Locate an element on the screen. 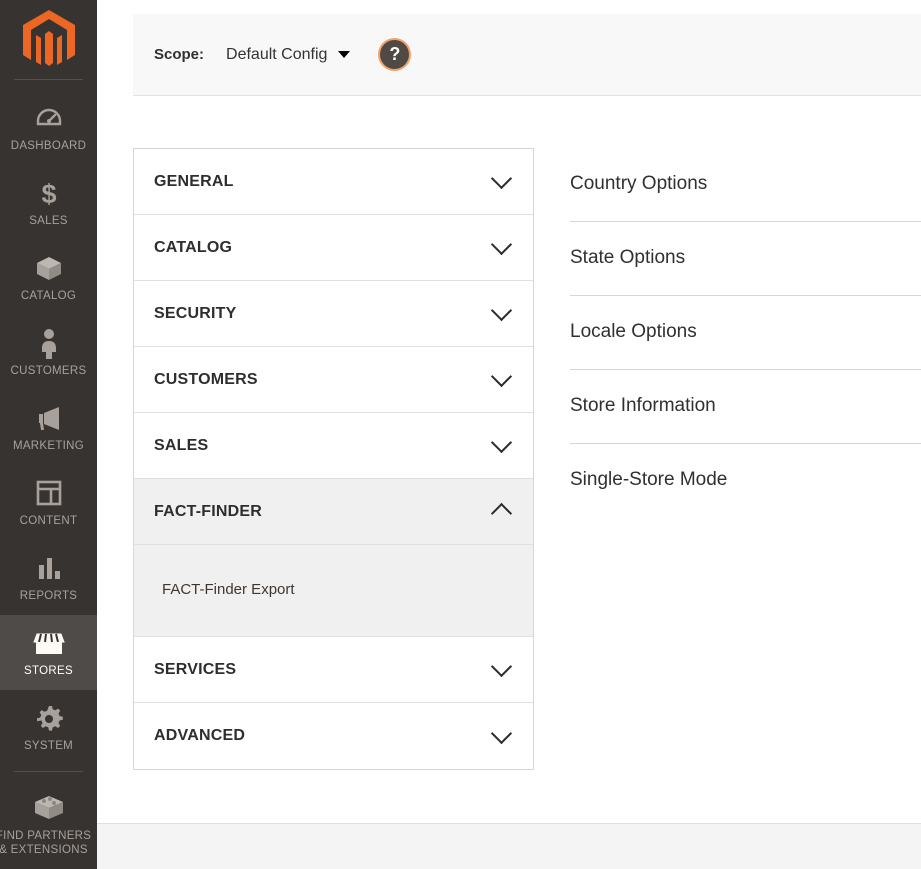  sidebar-item-label: REPORTS is located at coordinates (48, 596).